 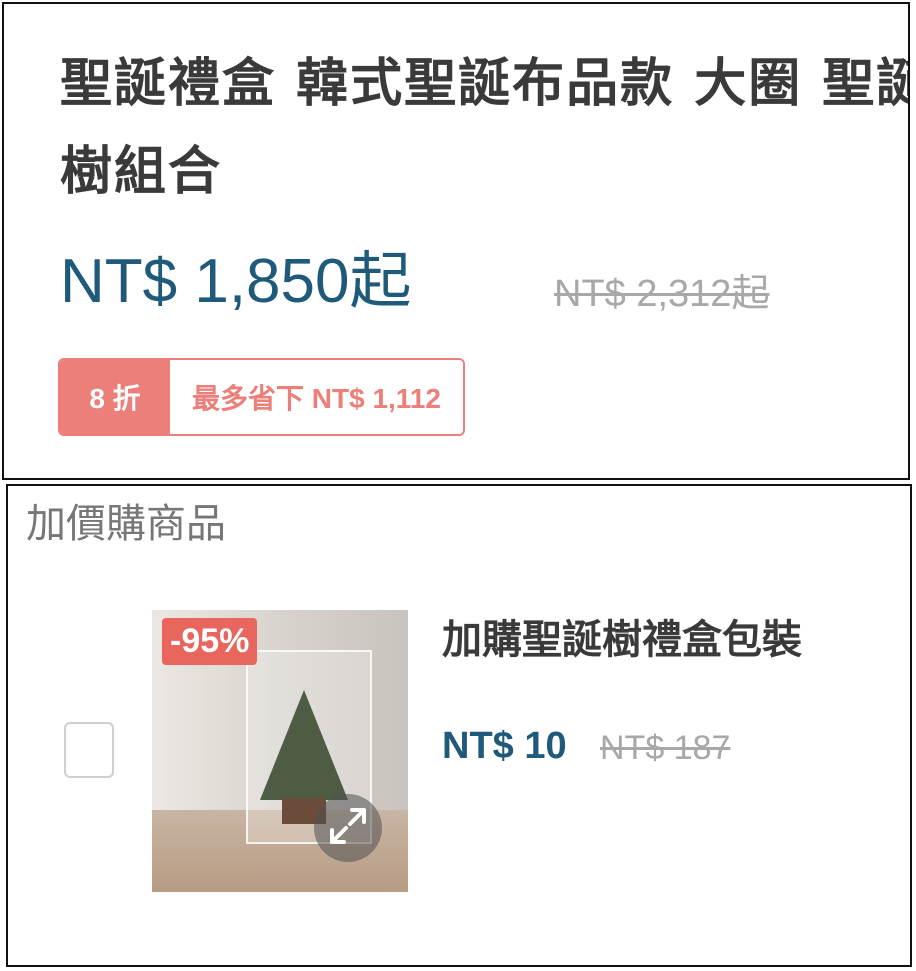 I want to click on discount-rate-label: 8 折, so click(x=115, y=397).